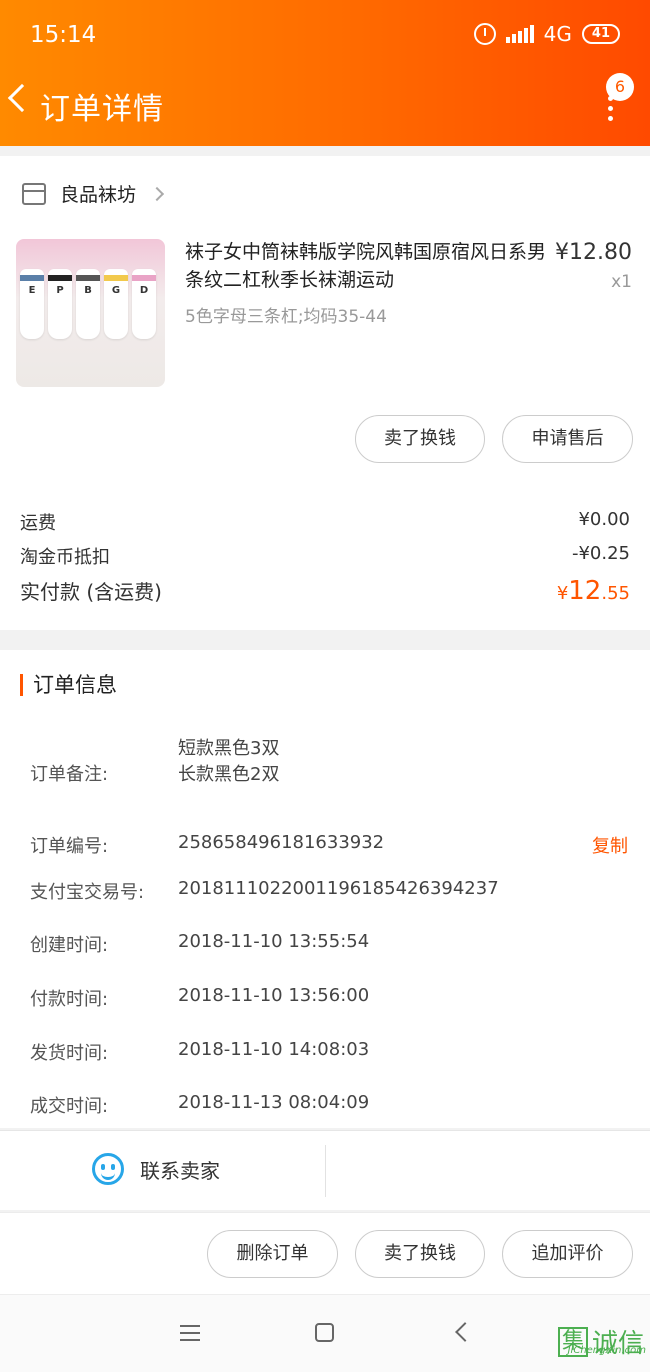 This screenshot has width=650, height=1372. I want to click on bottom-action-bar: 删除订单 卖了换钱 追加评价, so click(325, 1253).